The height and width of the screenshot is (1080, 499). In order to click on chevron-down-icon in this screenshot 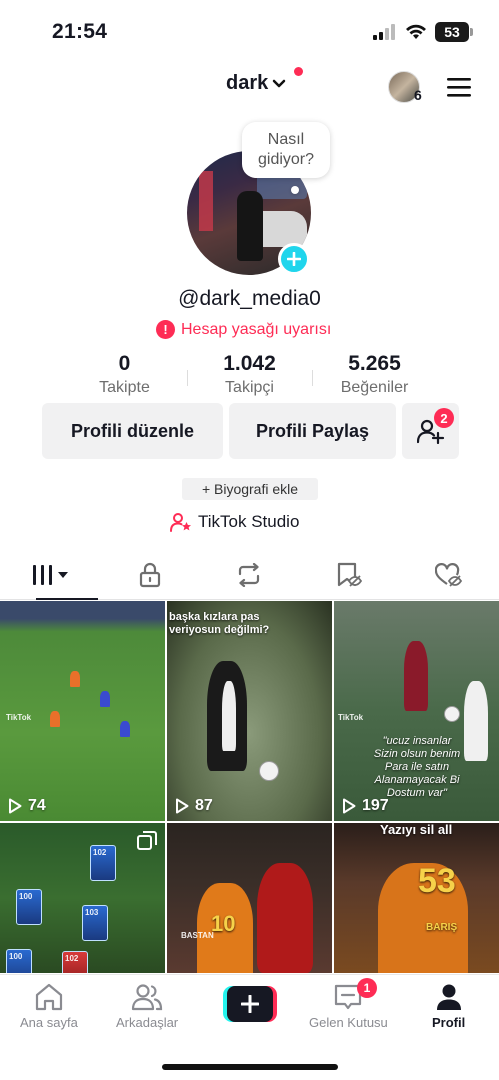, I will do `click(279, 83)`.